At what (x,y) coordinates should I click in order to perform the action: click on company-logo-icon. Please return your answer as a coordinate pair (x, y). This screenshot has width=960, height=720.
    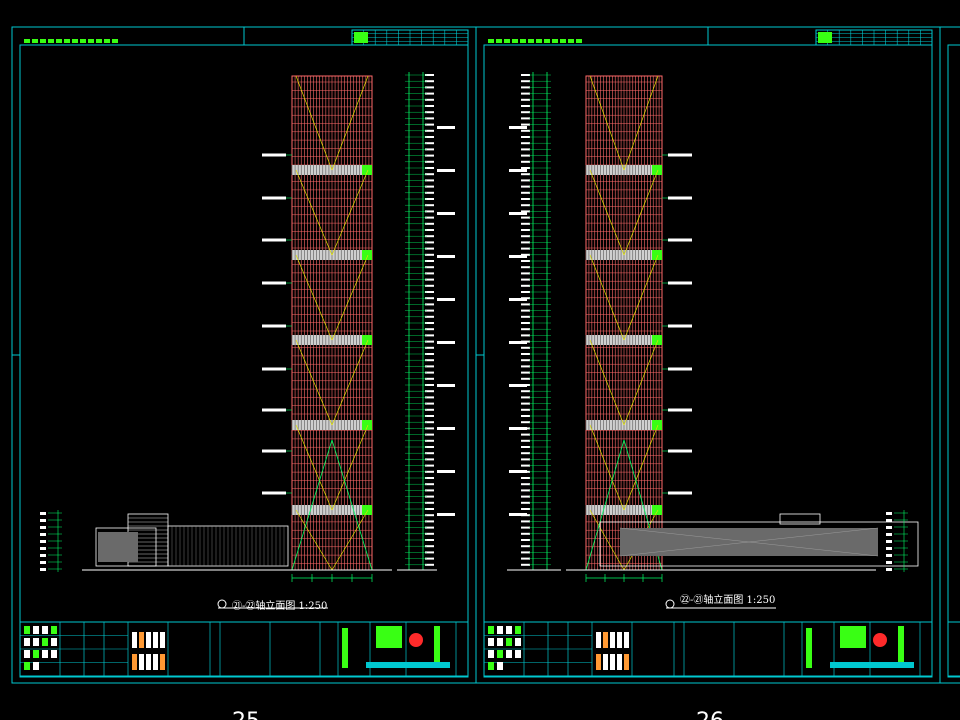
    Looking at the image, I should click on (880, 640).